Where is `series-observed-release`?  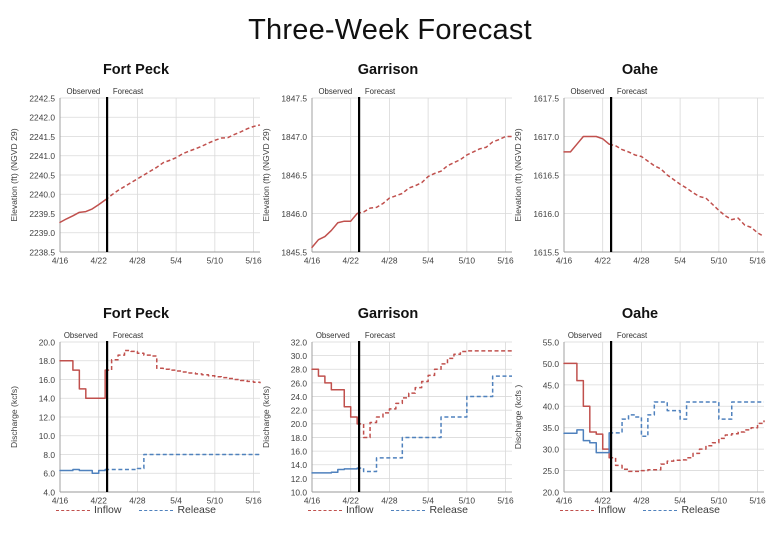 series-observed-release is located at coordinates (82, 471).